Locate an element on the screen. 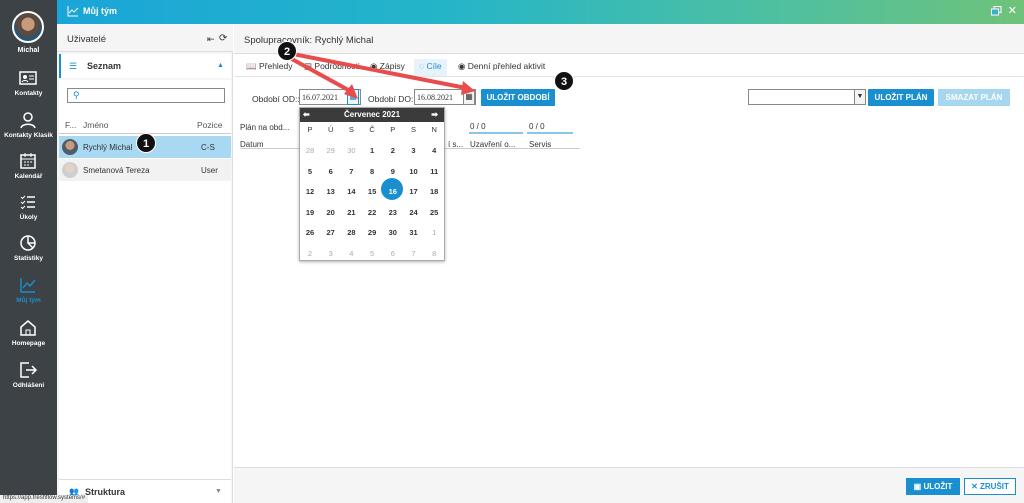 The height and width of the screenshot is (503, 1024). annotation-badge-1: 1 is located at coordinates (146, 143).